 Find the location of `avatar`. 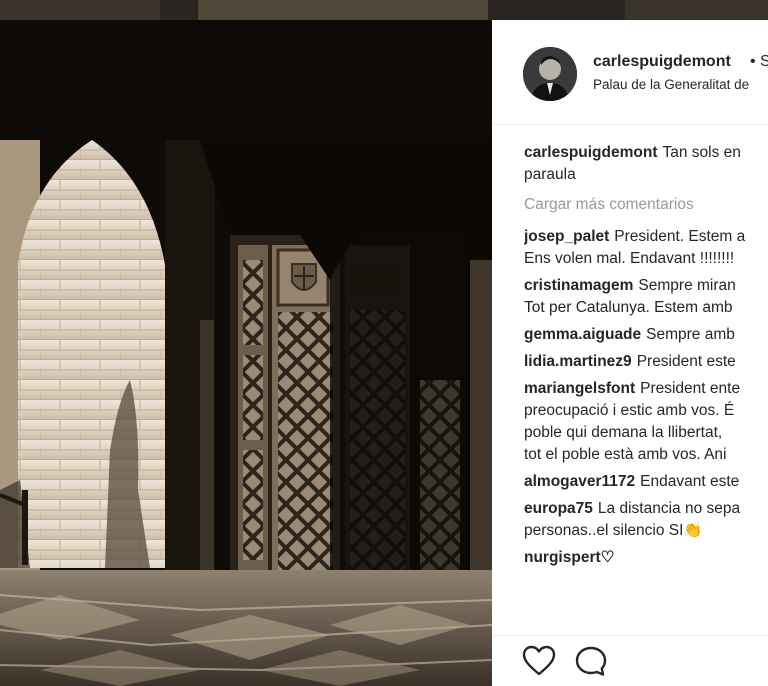

avatar is located at coordinates (550, 74).